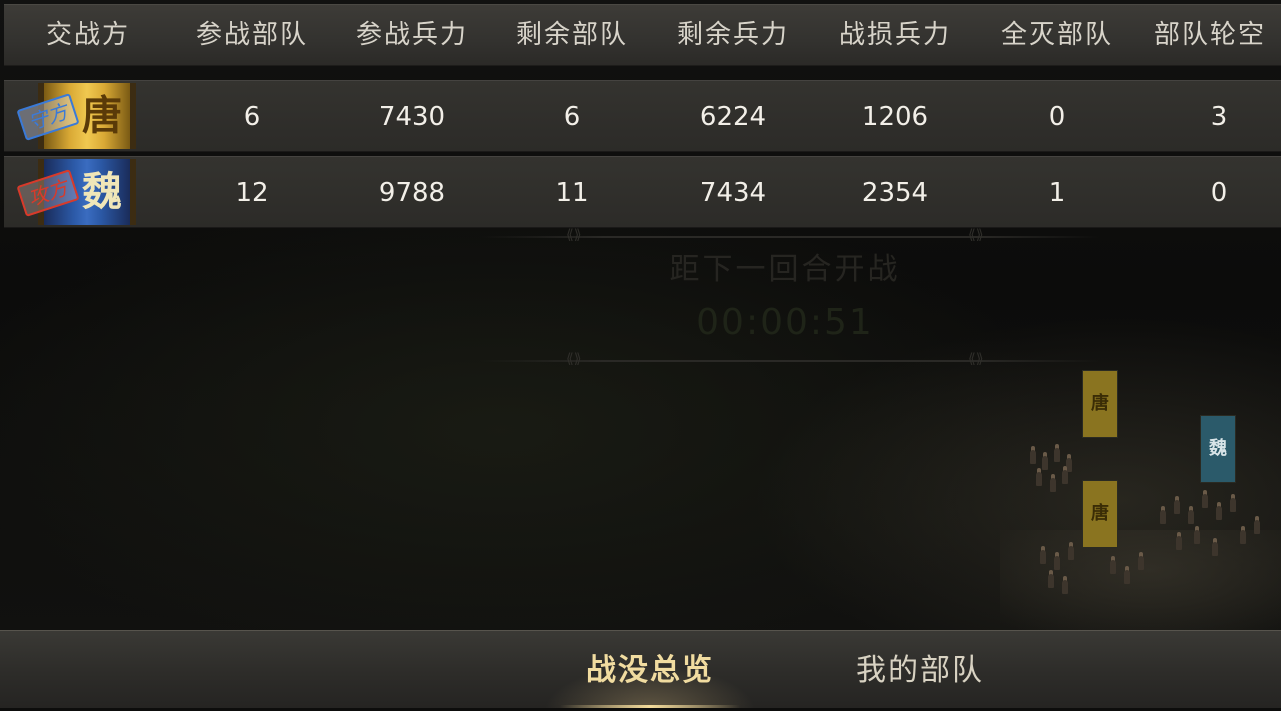 The width and height of the screenshot is (1281, 711). What do you see at coordinates (251, 35) in the screenshot?
I see `col-header-units: 参战部队` at bounding box center [251, 35].